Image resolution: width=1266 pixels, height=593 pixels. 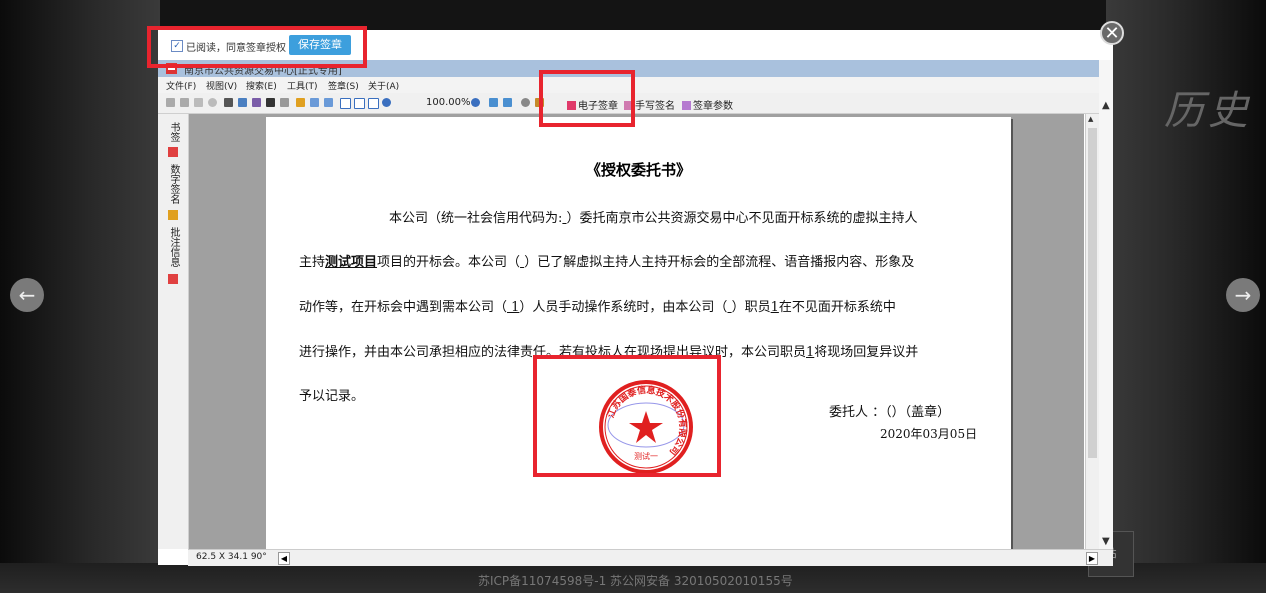 I want to click on page-size-status: 62.5 X 34.1 90°, so click(x=231, y=557).